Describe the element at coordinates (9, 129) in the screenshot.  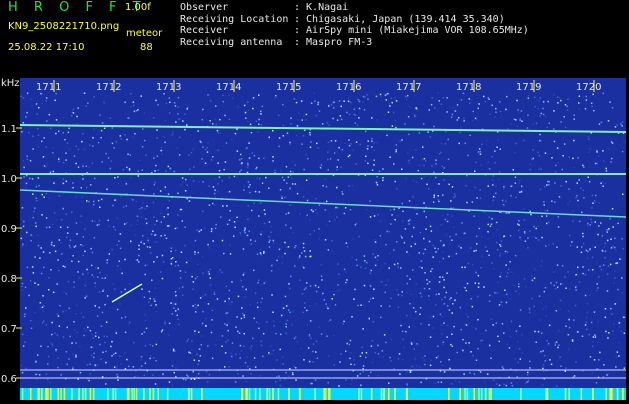
I see `freq-tick-label: 1.1` at that location.